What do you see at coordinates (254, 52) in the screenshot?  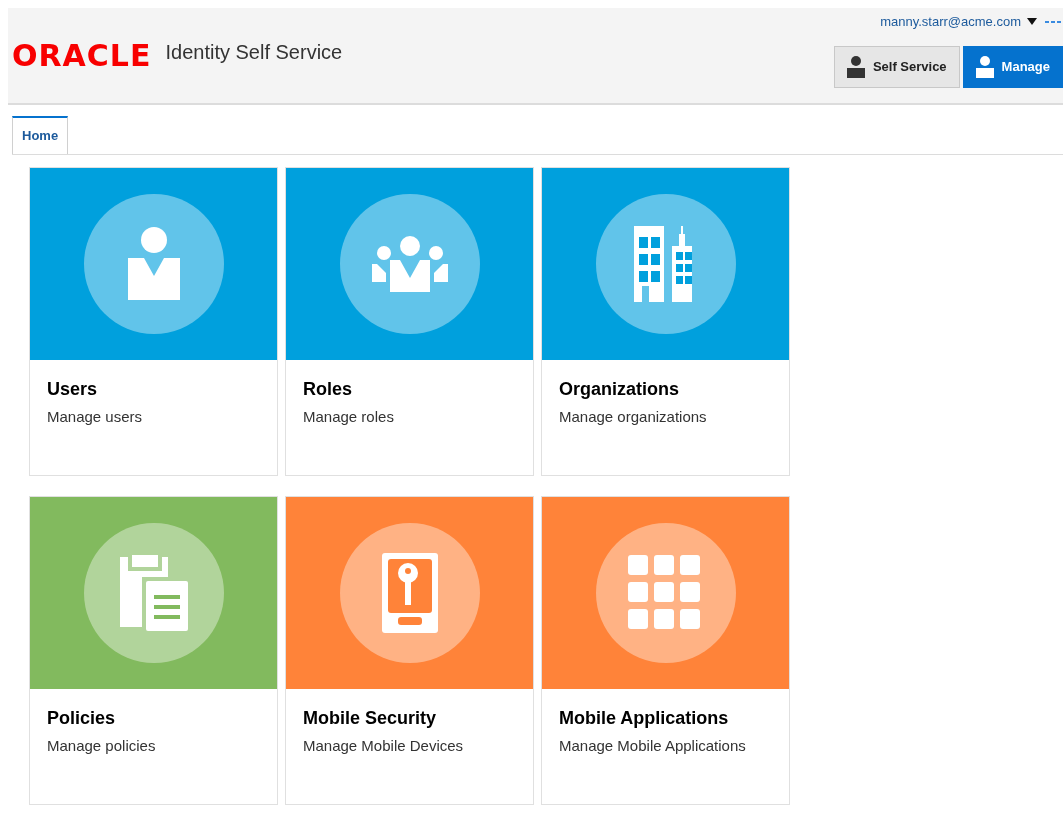 I see `product-name: Identity Self Service` at bounding box center [254, 52].